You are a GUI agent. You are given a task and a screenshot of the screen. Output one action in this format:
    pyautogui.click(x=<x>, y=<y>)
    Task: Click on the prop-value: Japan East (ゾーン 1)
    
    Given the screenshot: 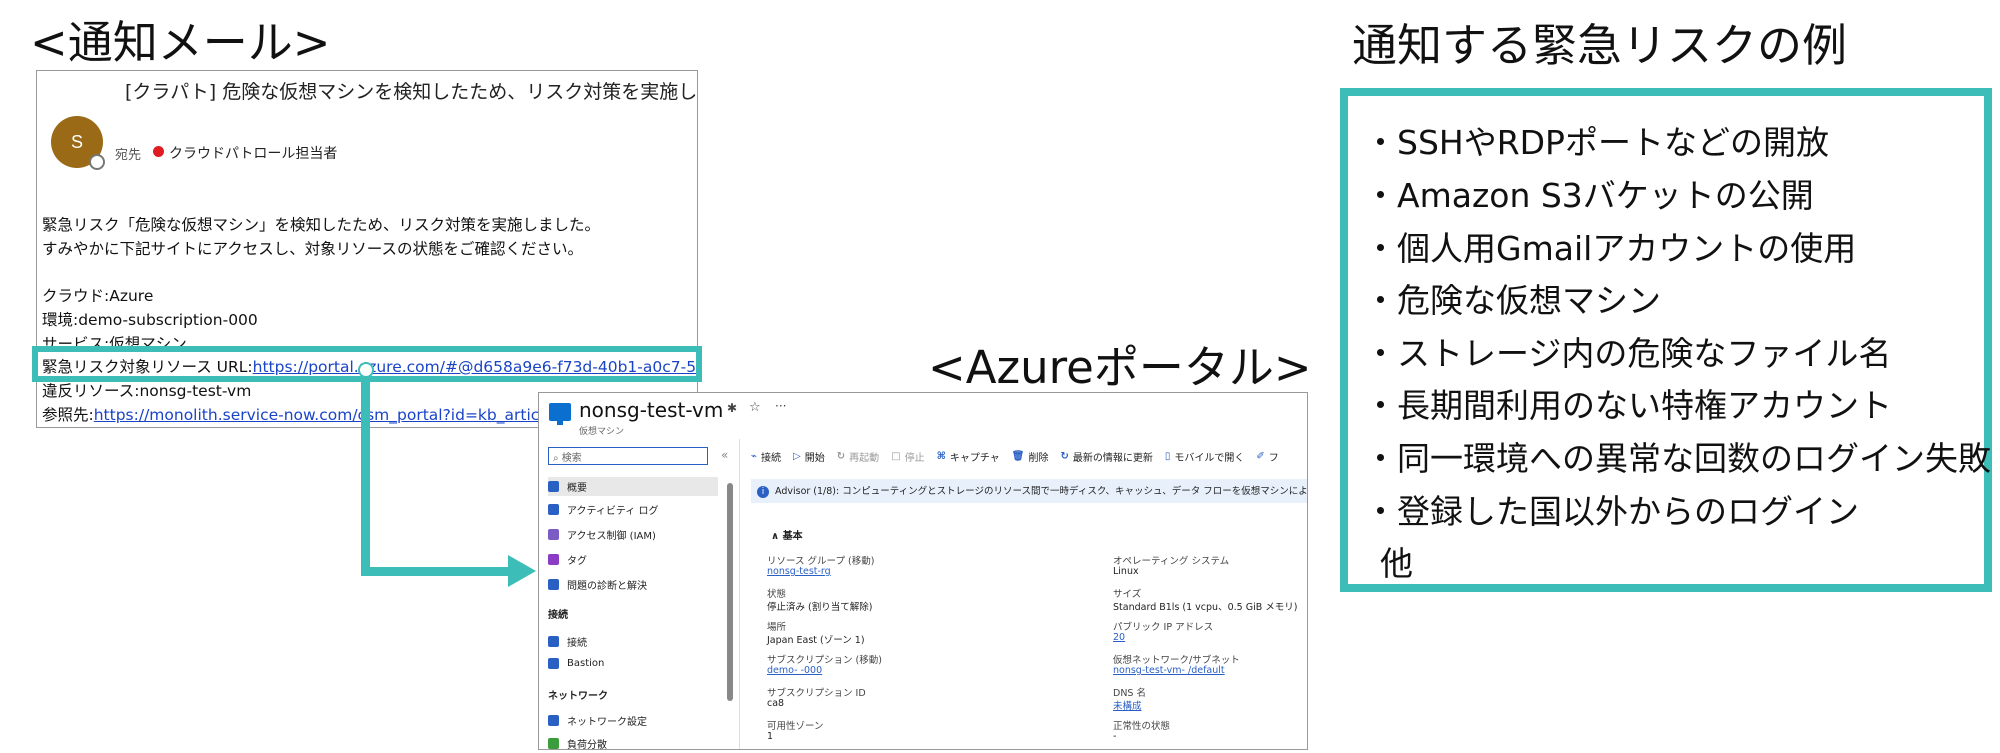 What is the action you would take?
    pyautogui.click(x=816, y=640)
    